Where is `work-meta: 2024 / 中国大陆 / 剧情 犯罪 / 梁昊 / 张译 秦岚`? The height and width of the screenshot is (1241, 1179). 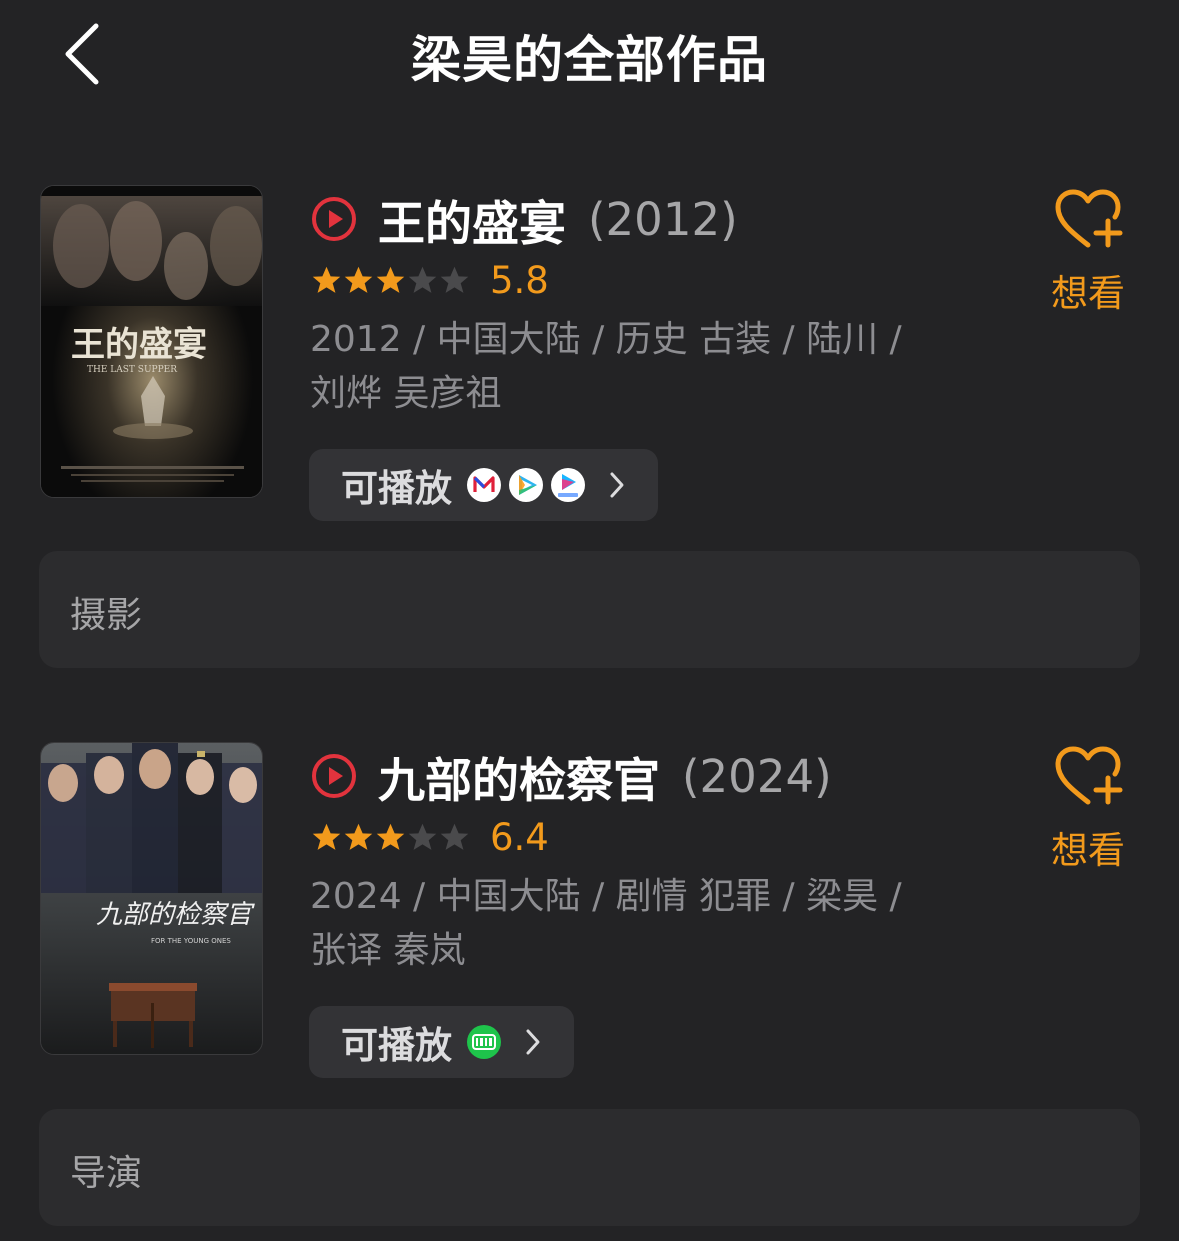
work-meta: 2024 / 中国大陆 / 剧情 犯罪 / 梁昊 / 张译 秦岚 is located at coordinates (640, 924).